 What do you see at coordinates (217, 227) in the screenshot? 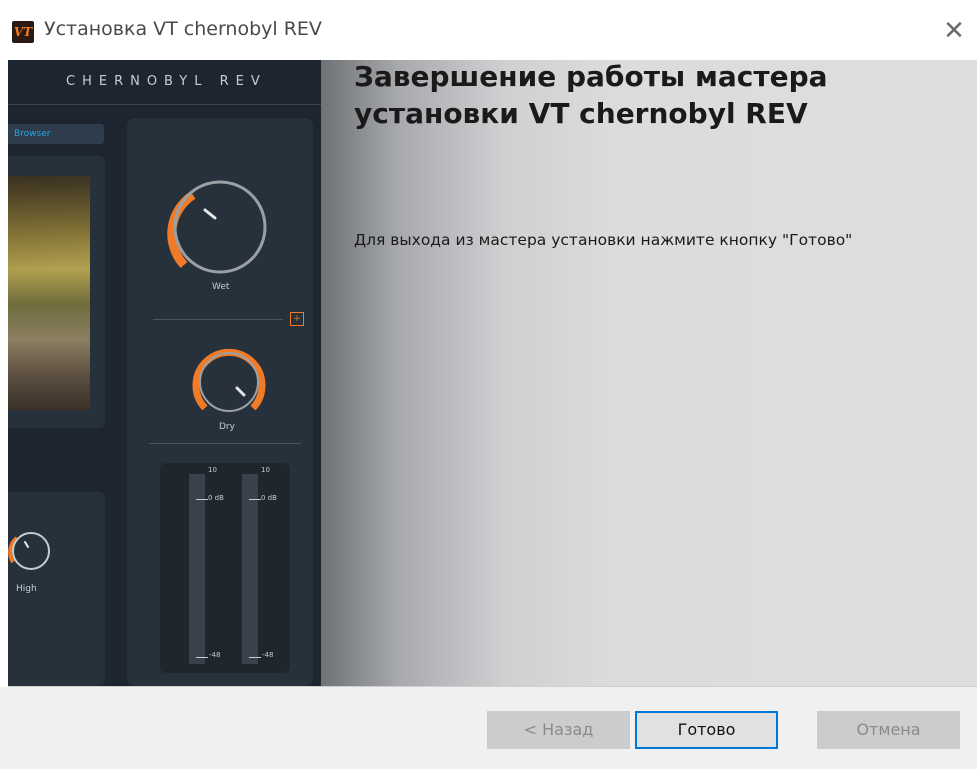
I see `wet-knob-icon` at bounding box center [217, 227].